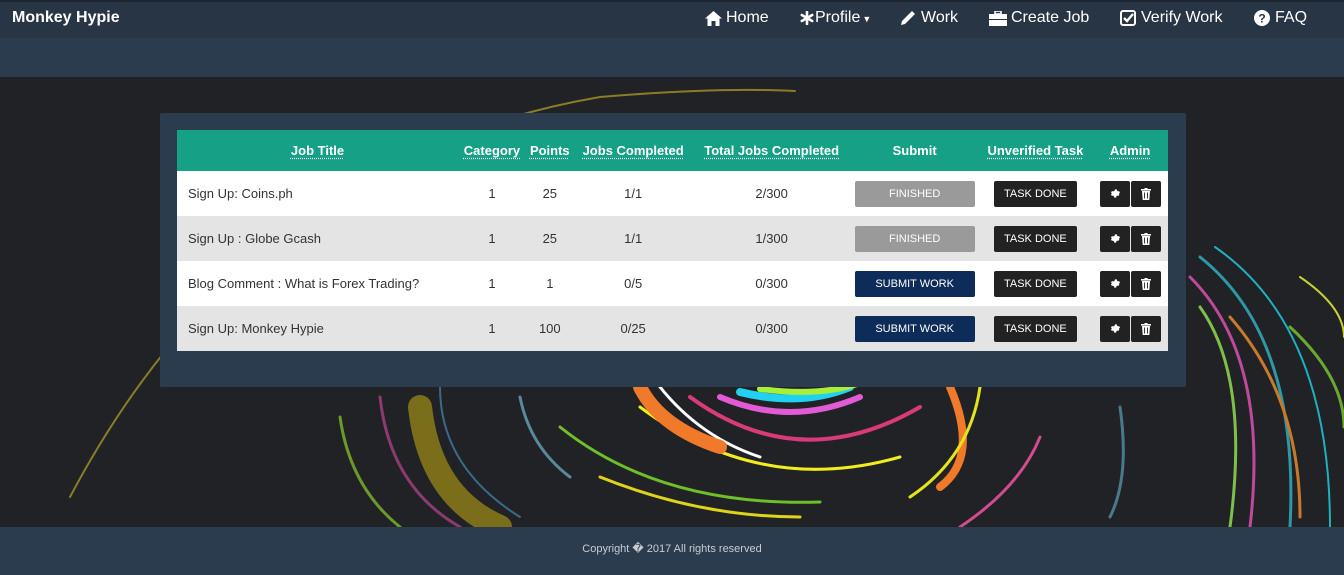 This screenshot has width=1344, height=575. What do you see at coordinates (240, 193) in the screenshot?
I see `job-title-cell: Sign Up: Coins.ph` at bounding box center [240, 193].